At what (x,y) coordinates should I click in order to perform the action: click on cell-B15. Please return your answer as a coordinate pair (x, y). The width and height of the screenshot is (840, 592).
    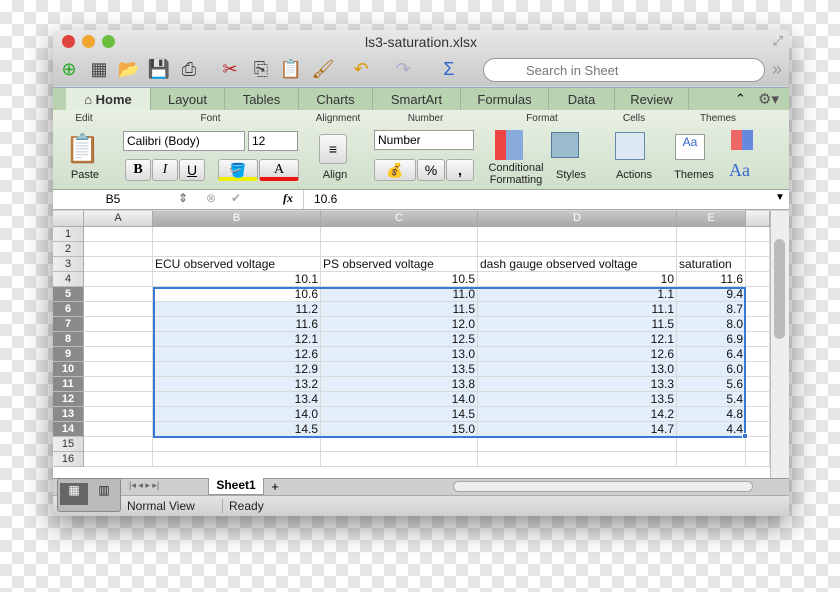
    Looking at the image, I should click on (237, 444).